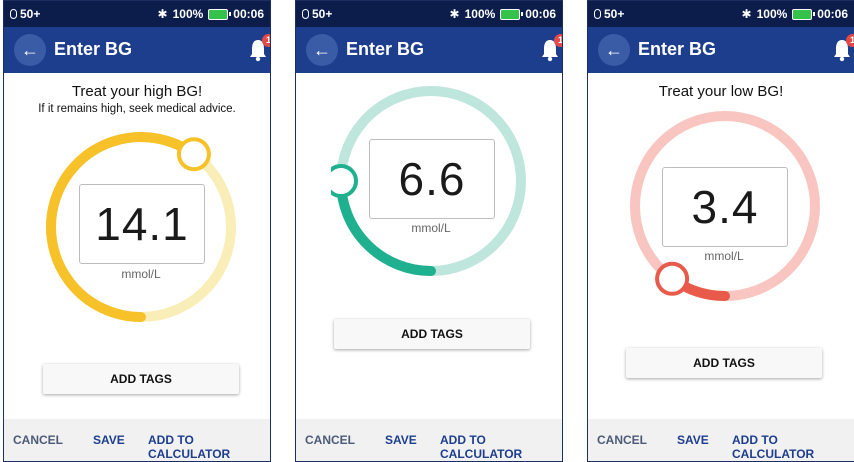  Describe the element at coordinates (137, 91) in the screenshot. I see `bg-message: Treat your high BG!` at that location.